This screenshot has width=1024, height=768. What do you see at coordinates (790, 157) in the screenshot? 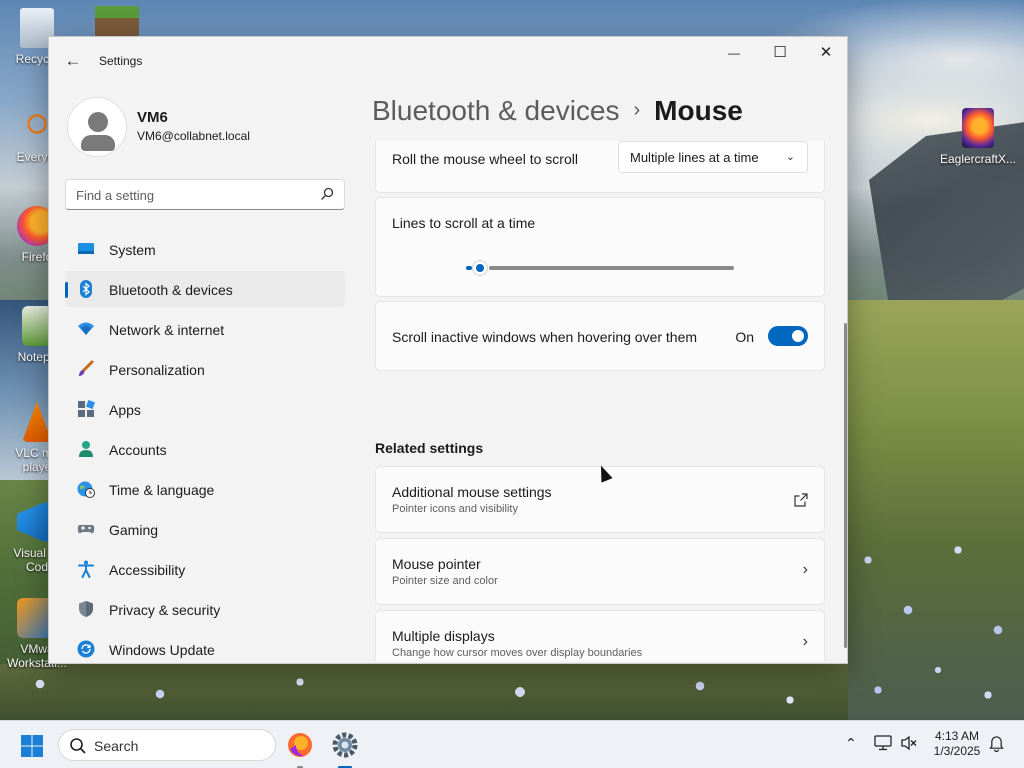
I see `chevron-down-icon: ⌄` at bounding box center [790, 157].